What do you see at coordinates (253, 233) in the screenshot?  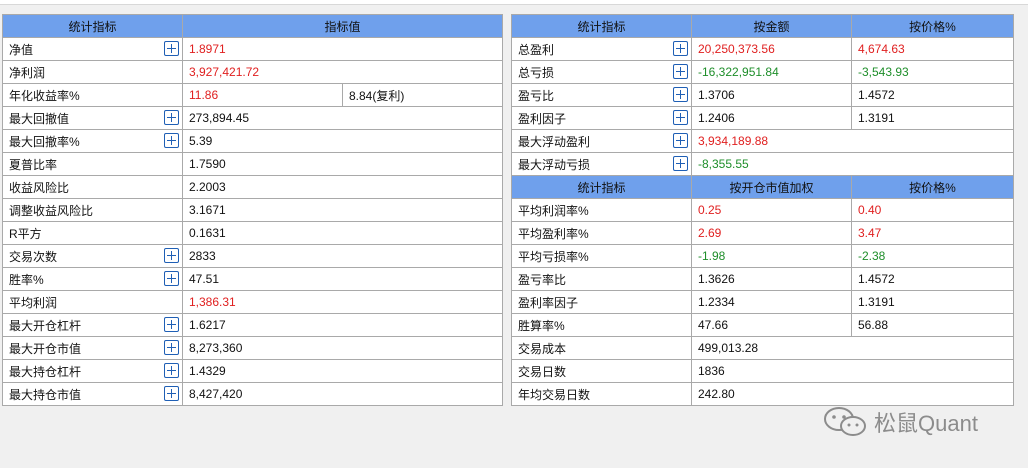 I see `table-row: R平方 0.1631` at bounding box center [253, 233].